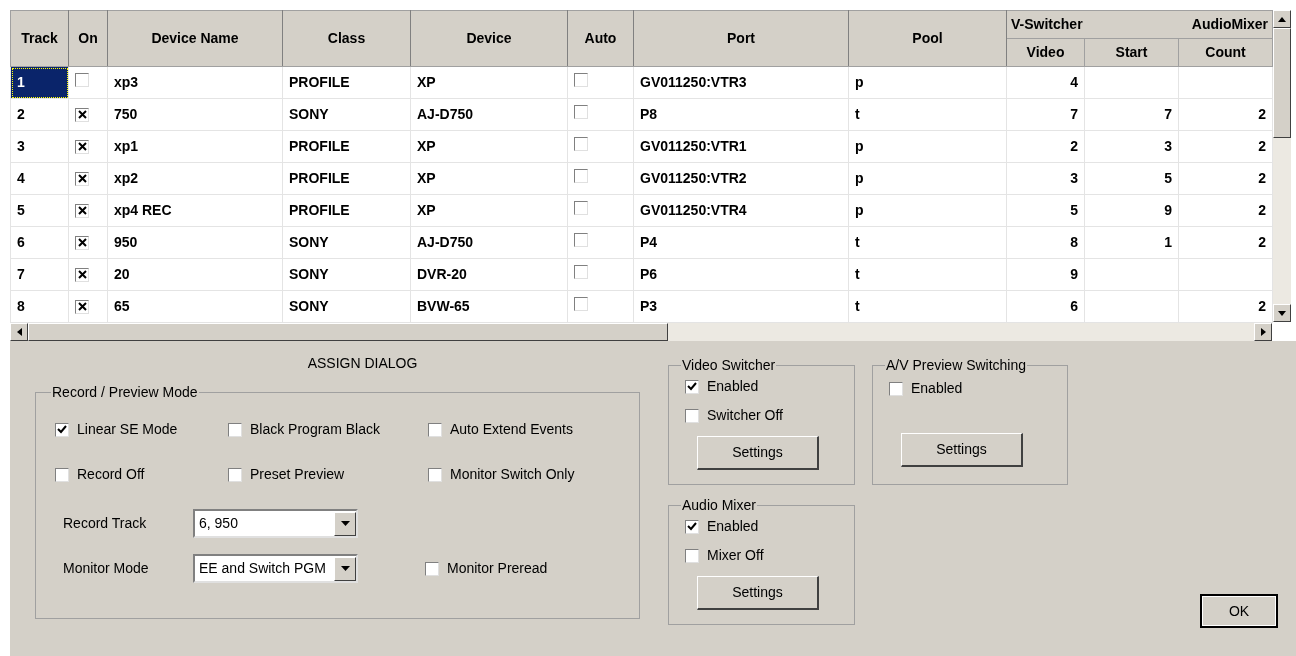  I want to click on scroll-up-arrow-icon, so click(1282, 19).